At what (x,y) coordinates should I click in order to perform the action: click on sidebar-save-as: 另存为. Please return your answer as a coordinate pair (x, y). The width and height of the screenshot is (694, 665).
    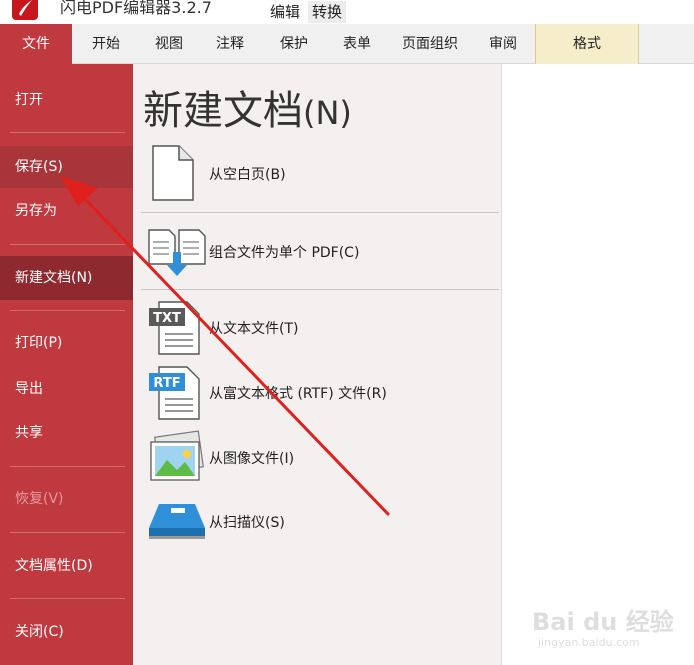
    Looking at the image, I should click on (66, 211).